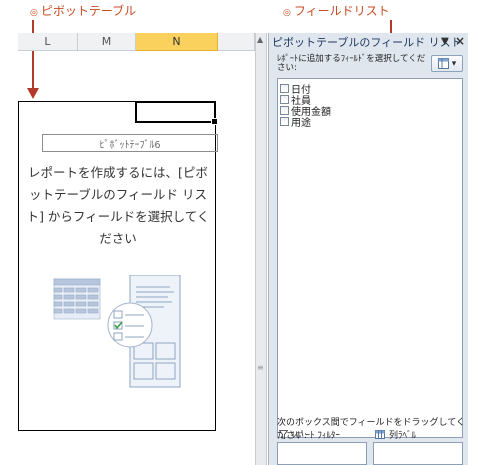  Describe the element at coordinates (460, 41) in the screenshot. I see `pane-close-icon: ×` at that location.